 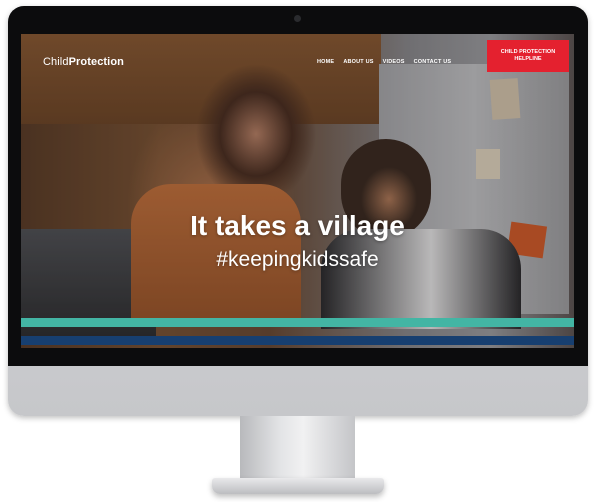 I want to click on helpline-button: CHILD PROTECTION HELPLINE, so click(x=528, y=56).